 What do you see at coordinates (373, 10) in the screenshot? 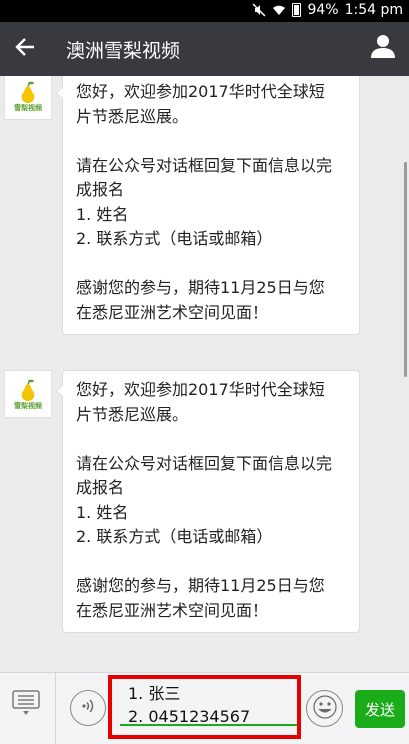
I see `clock: 1:54 pm` at bounding box center [373, 10].